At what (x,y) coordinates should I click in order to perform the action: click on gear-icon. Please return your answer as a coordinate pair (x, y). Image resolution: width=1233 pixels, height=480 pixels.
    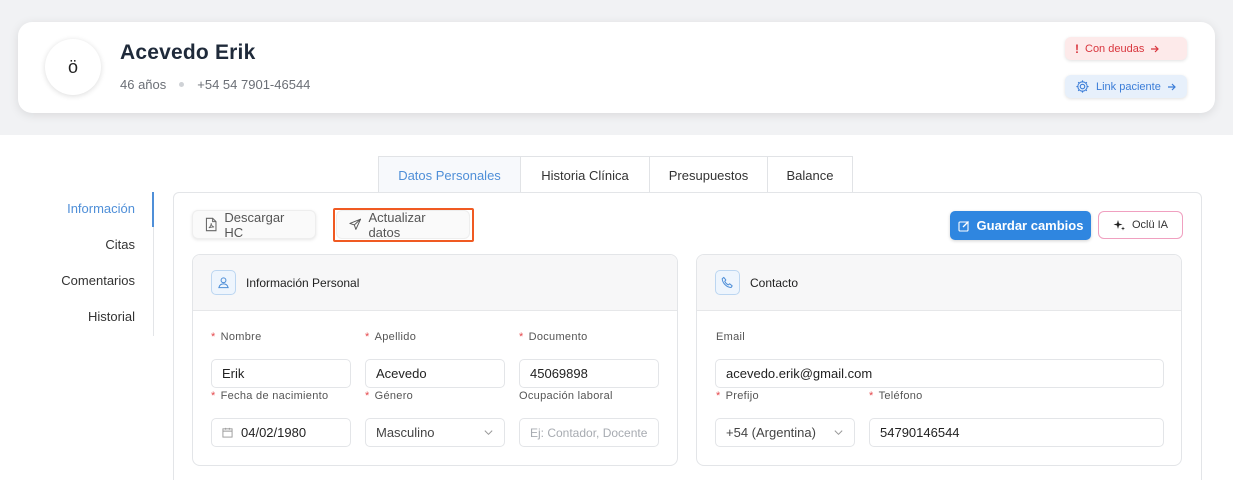
    Looking at the image, I should click on (1082, 86).